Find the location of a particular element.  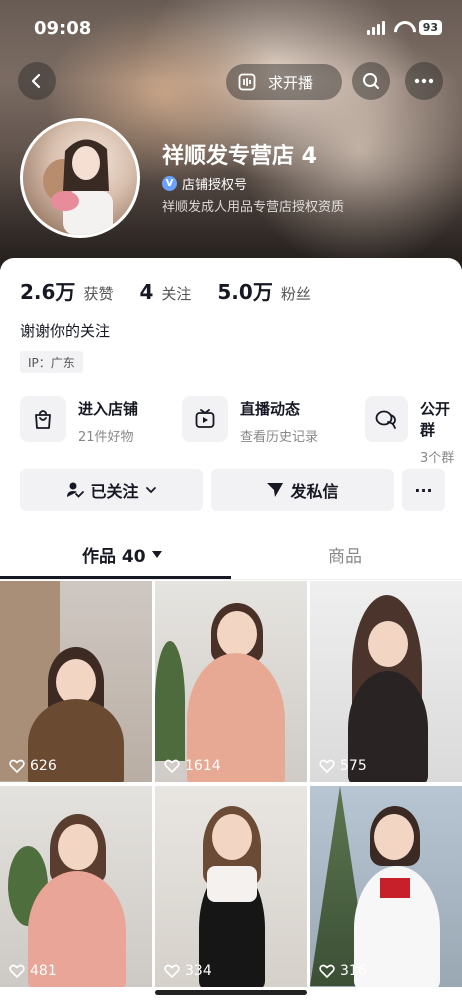

profile-stats: 2.6万 获赞 4 关注 5.0万 粉丝 is located at coordinates (165, 290).